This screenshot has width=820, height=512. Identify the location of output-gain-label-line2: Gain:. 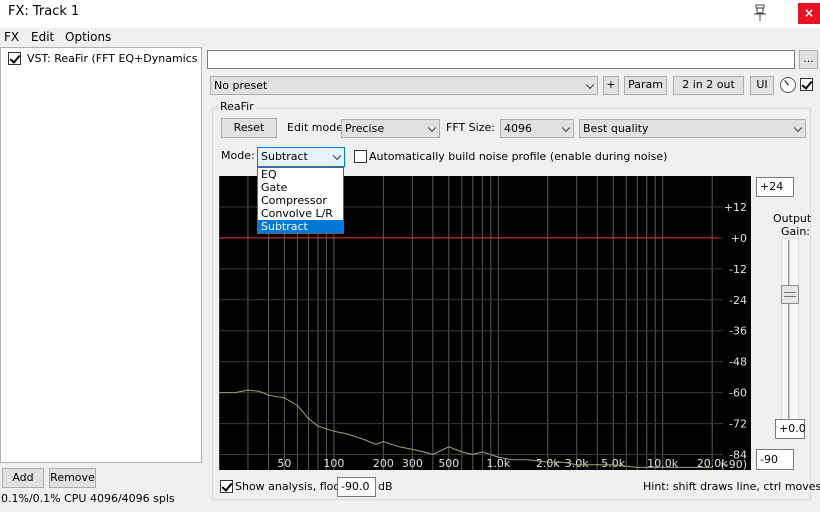
(795, 231).